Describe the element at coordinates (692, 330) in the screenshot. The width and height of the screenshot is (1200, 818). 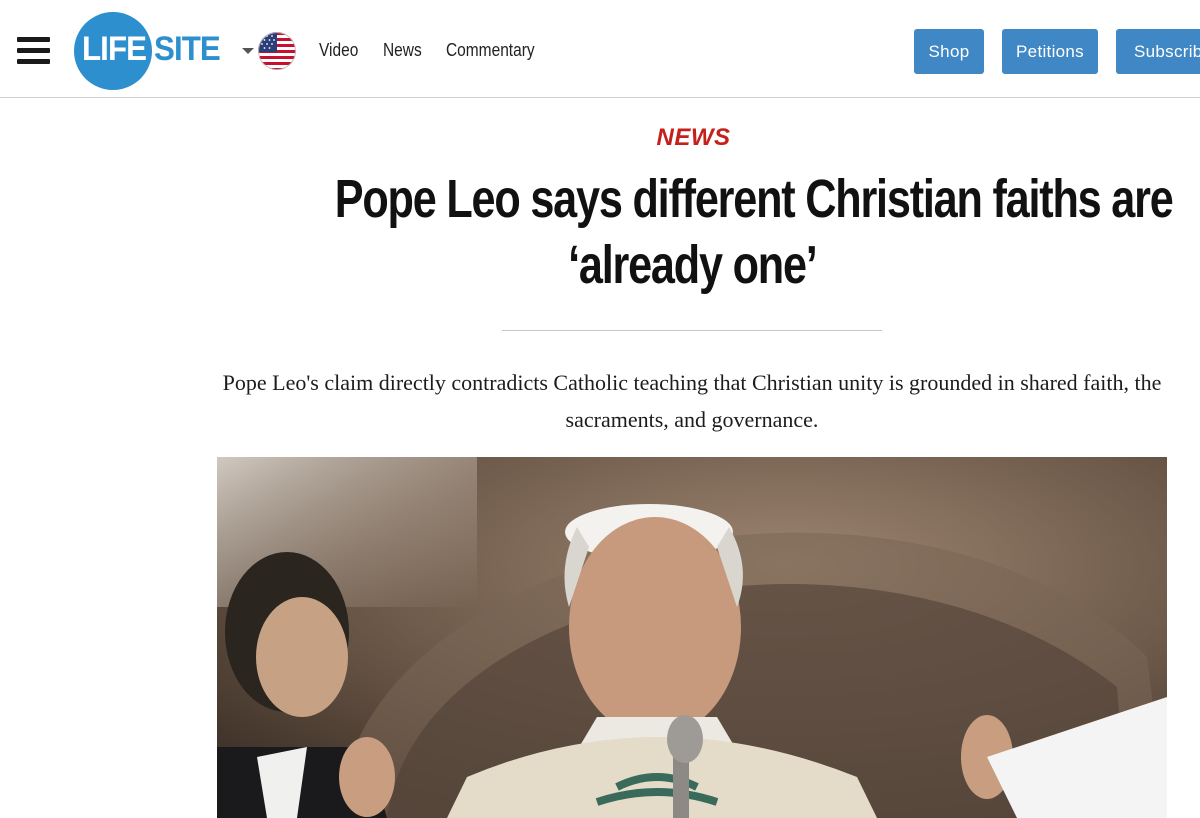
I see `headline-divider` at that location.